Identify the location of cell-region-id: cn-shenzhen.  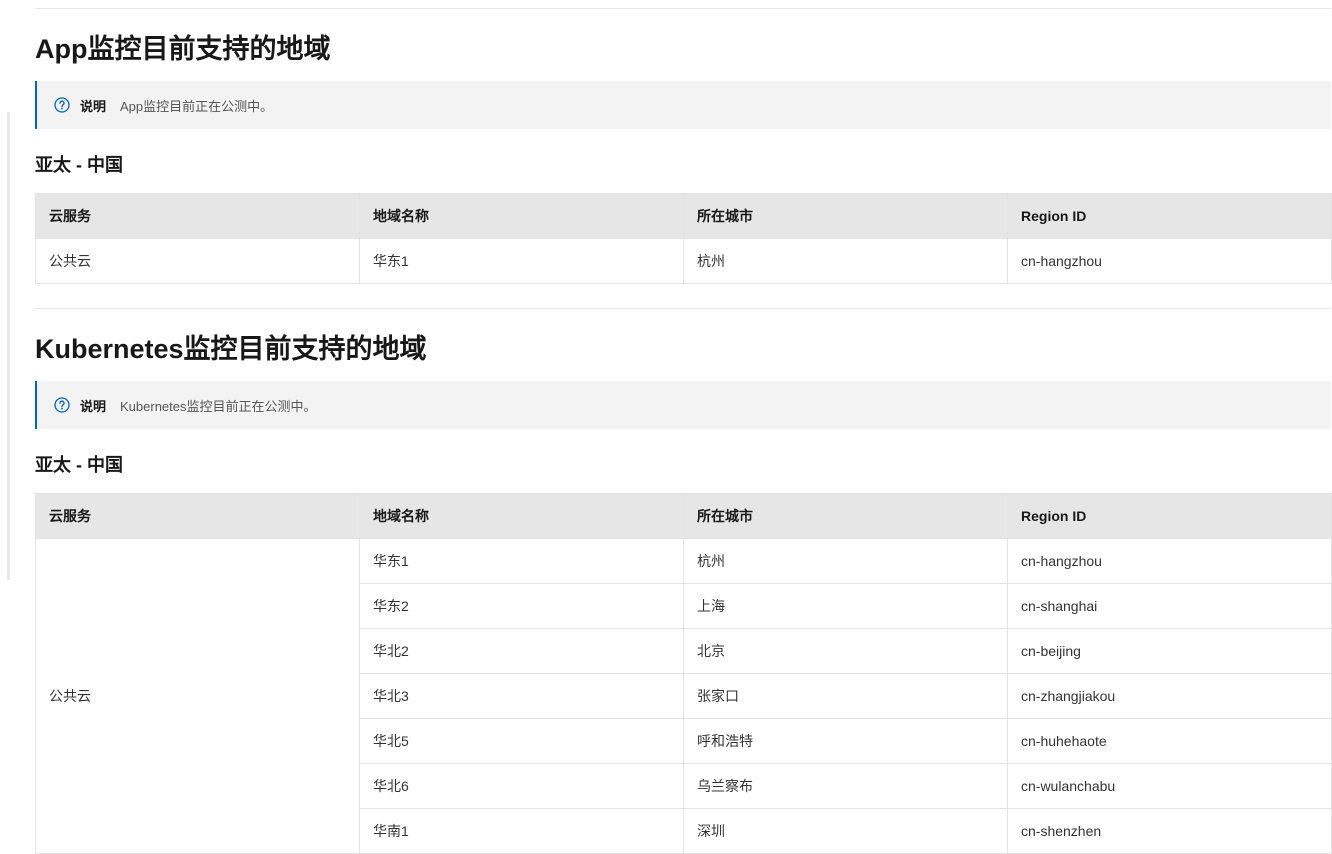
(1169, 831).